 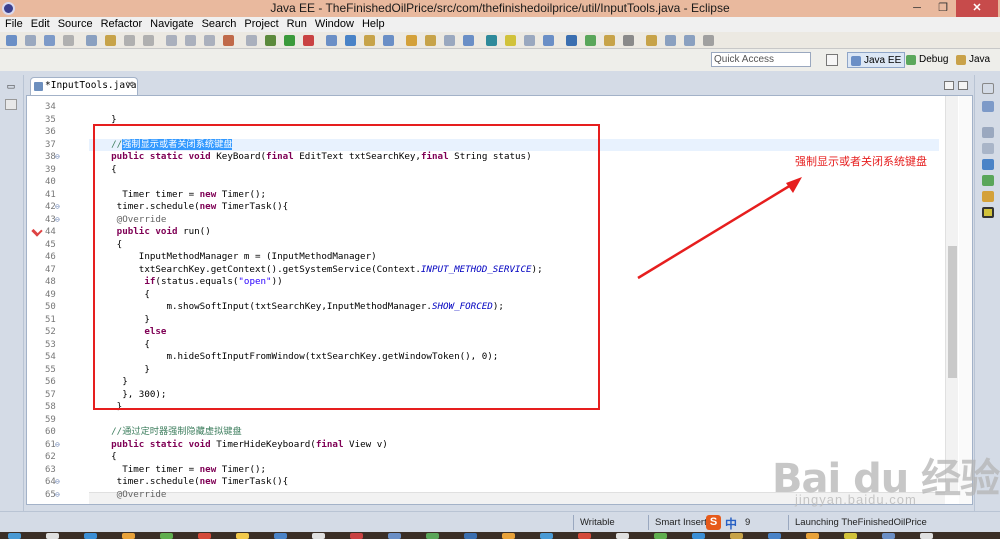 What do you see at coordinates (110, 40) in the screenshot?
I see `tasks-icon` at bounding box center [110, 40].